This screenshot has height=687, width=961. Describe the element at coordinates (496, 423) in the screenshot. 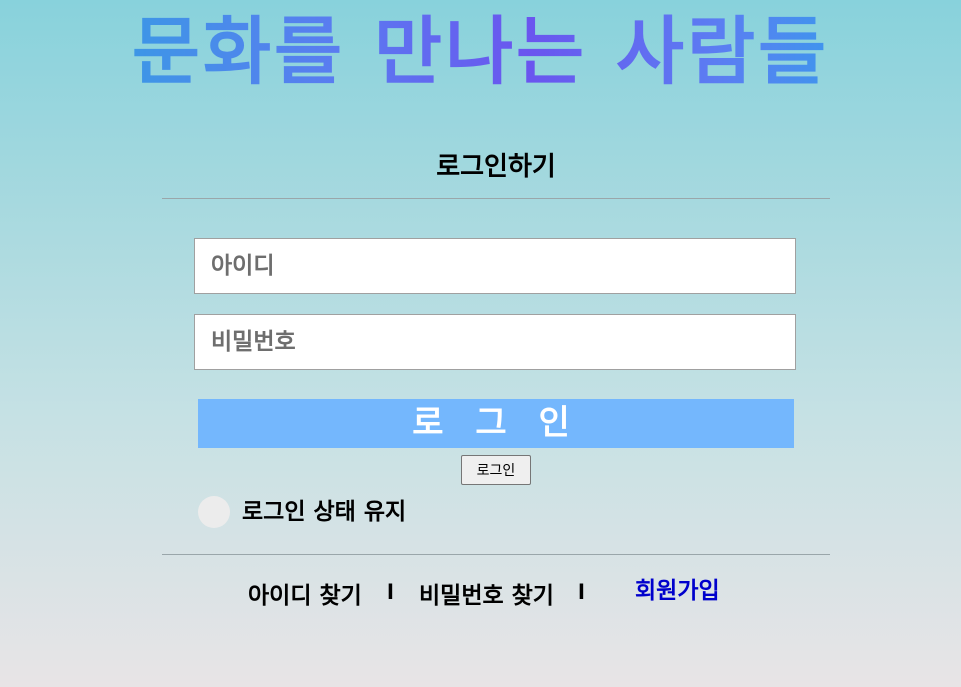

I see `login-banner-button: 로 그 인` at that location.